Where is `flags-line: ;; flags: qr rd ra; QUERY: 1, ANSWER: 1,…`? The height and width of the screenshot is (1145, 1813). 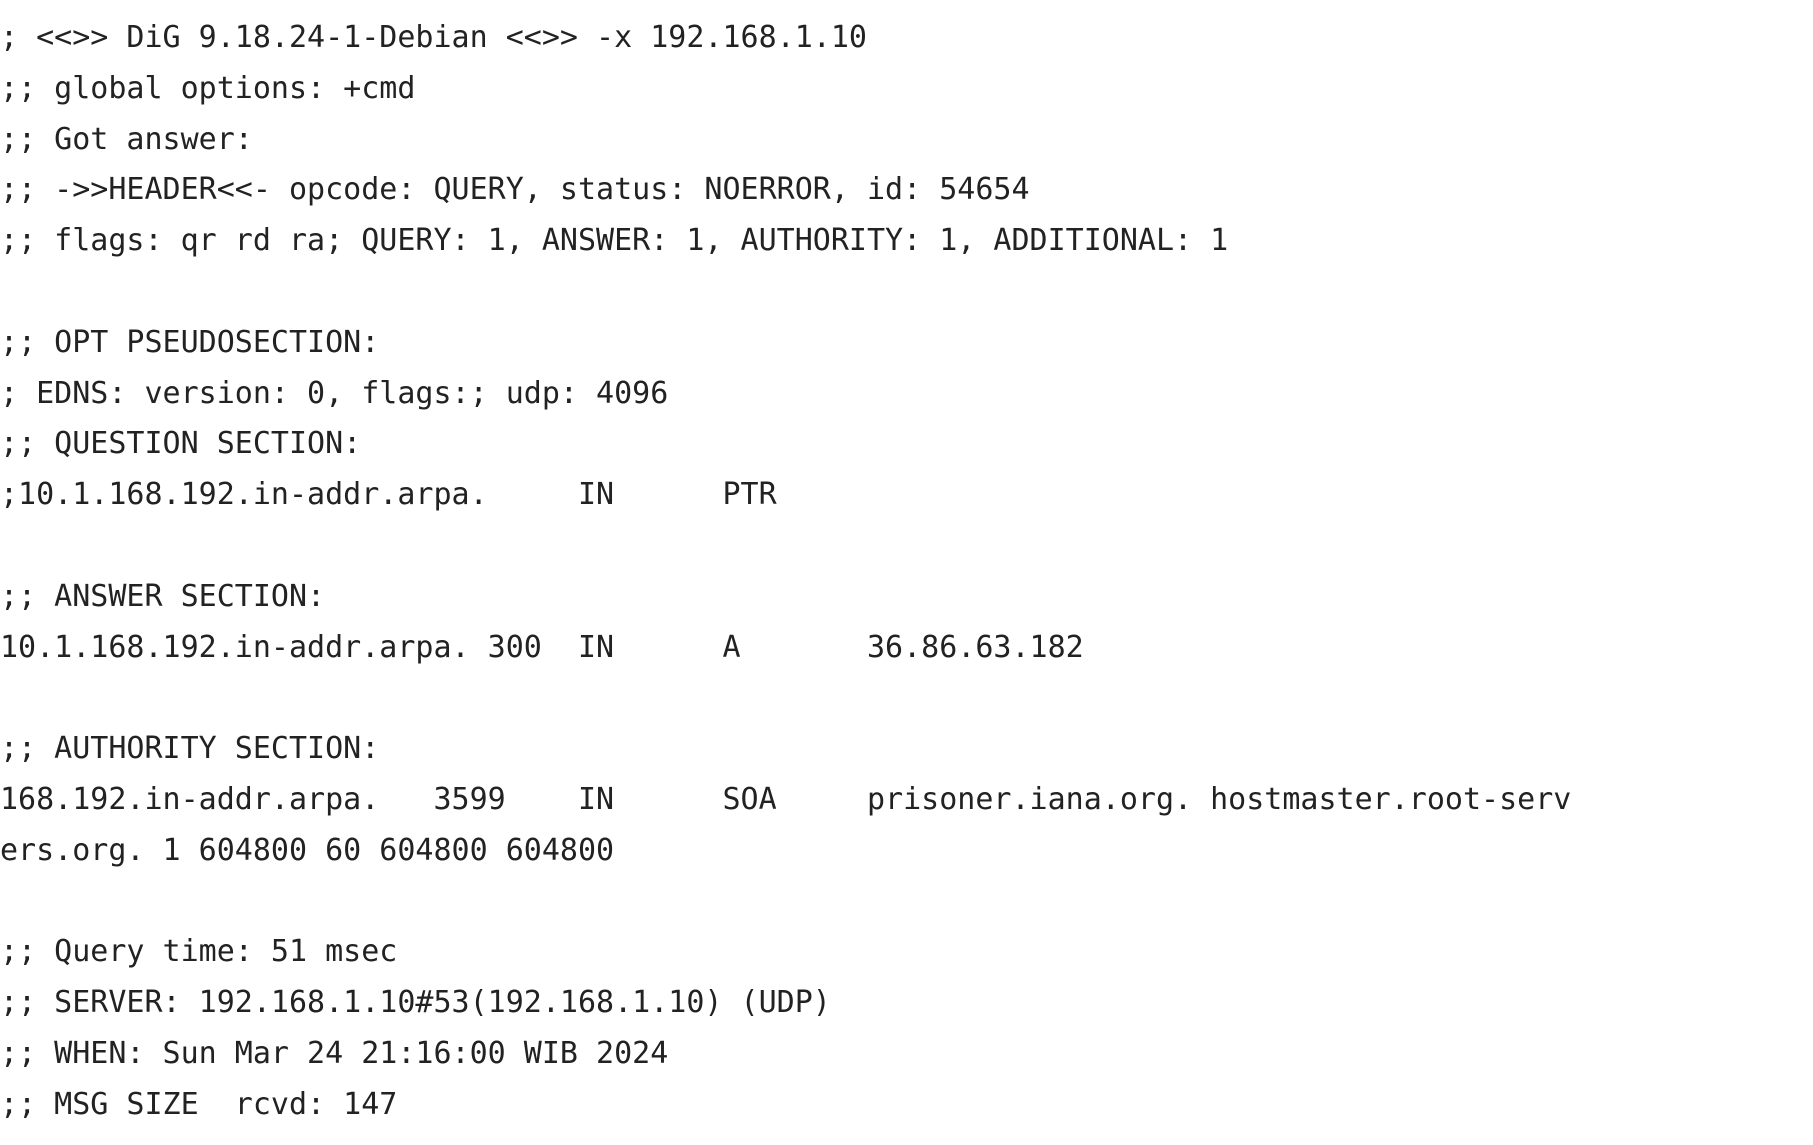
flags-line: ;; flags: qr rd ra; QUERY: 1, ANSWER: 1,… is located at coordinates (614, 241).